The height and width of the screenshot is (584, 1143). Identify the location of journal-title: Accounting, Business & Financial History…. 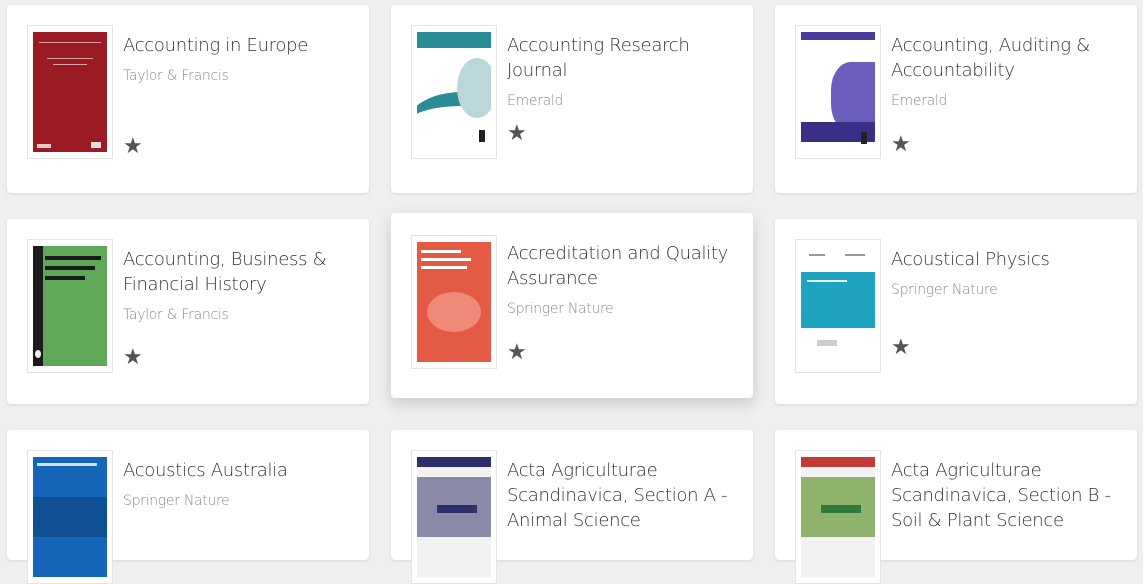
(241, 286).